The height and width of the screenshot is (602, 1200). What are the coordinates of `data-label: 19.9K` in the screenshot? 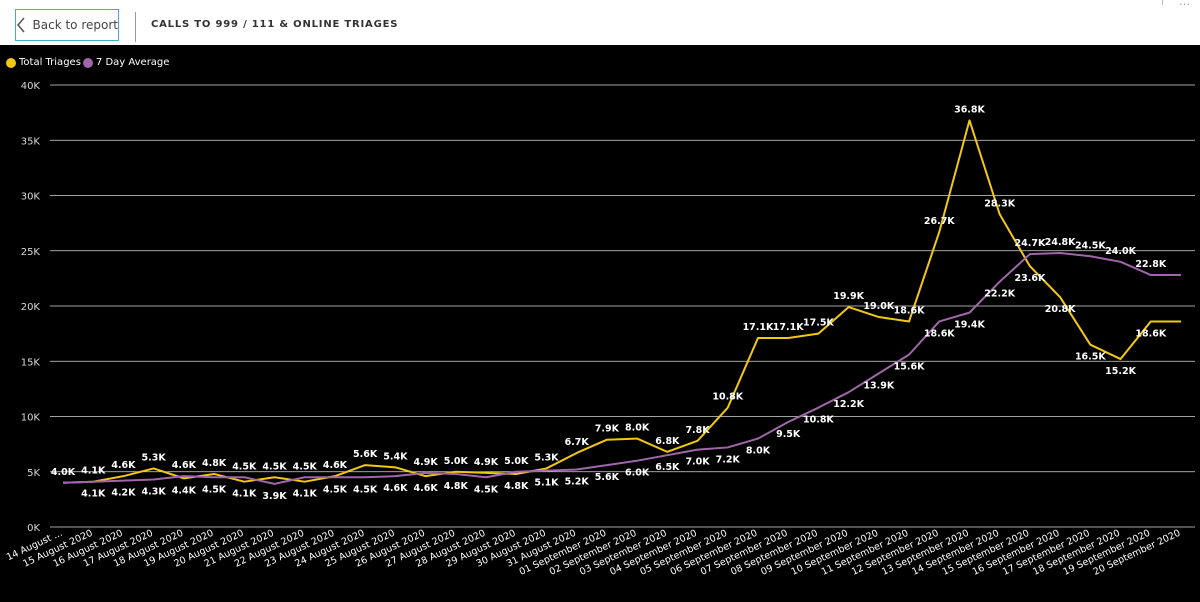 It's located at (848, 296).